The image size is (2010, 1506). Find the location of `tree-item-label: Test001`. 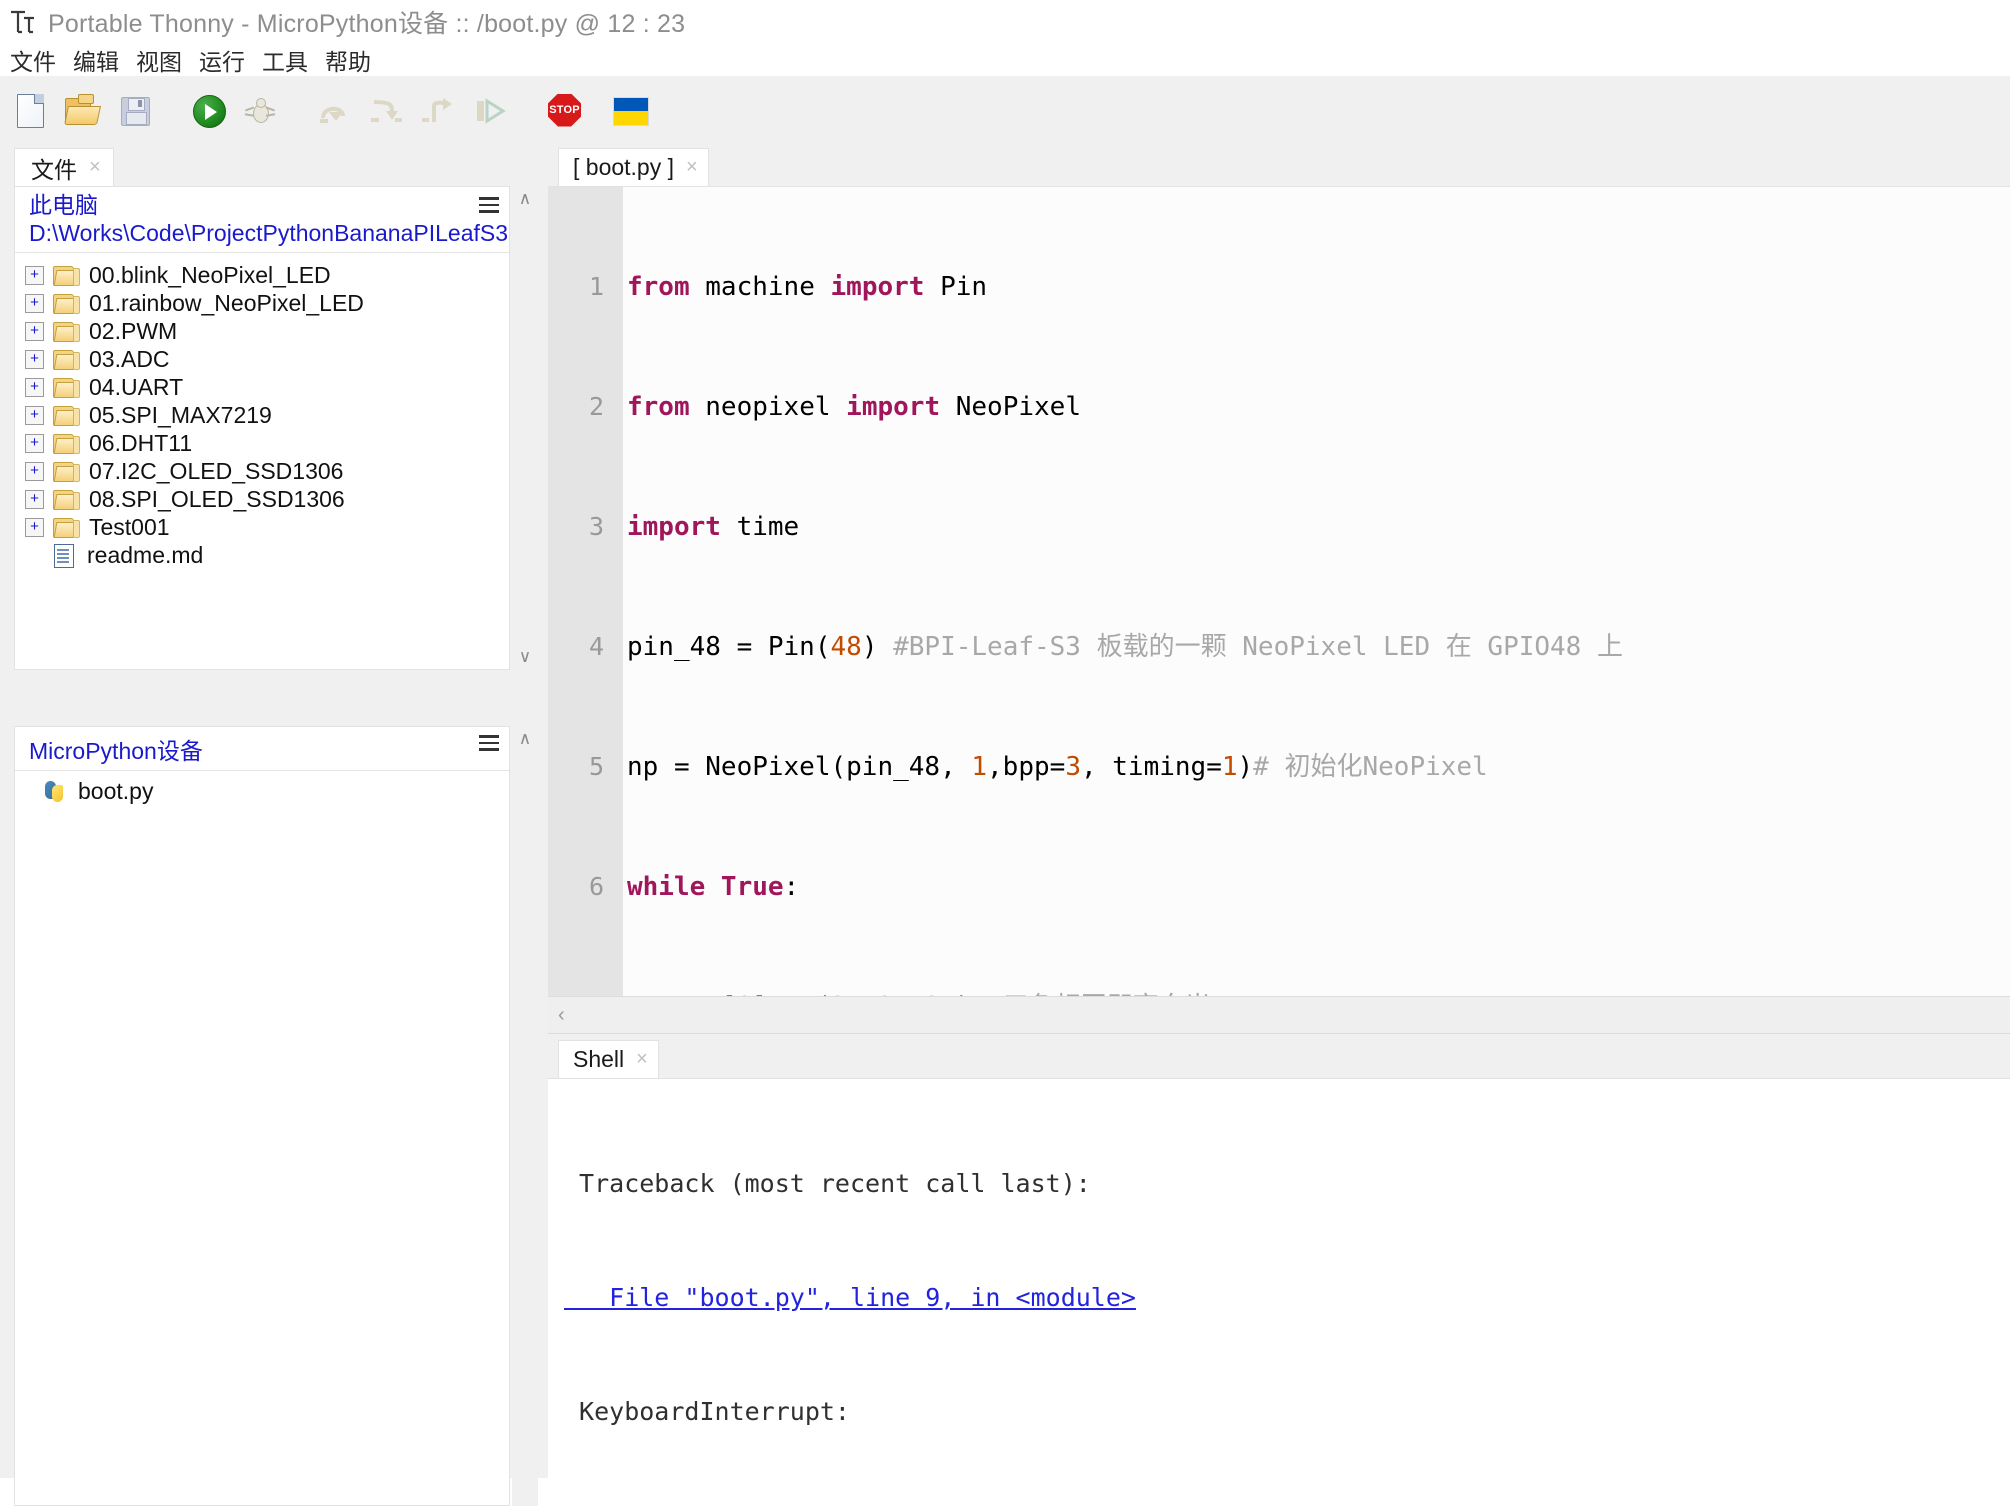

tree-item-label: Test001 is located at coordinates (129, 526).